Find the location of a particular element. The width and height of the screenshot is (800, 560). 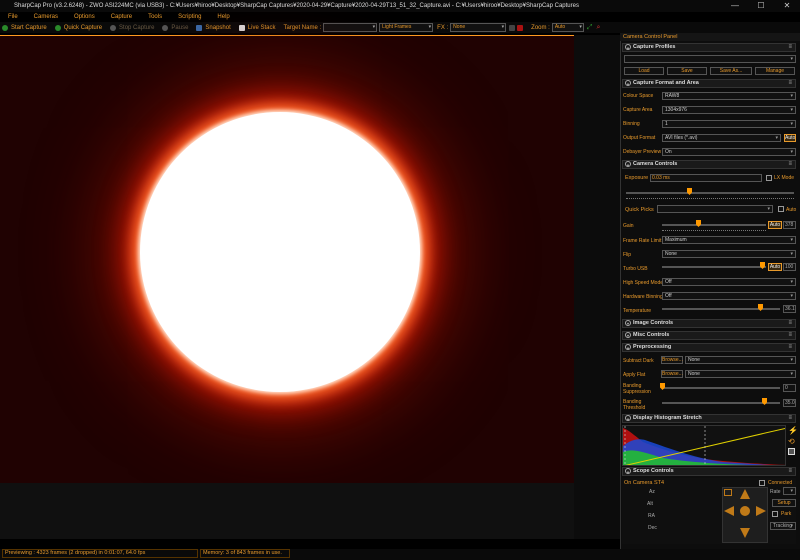

menu-scripting: Scripting is located at coordinates (189, 17).